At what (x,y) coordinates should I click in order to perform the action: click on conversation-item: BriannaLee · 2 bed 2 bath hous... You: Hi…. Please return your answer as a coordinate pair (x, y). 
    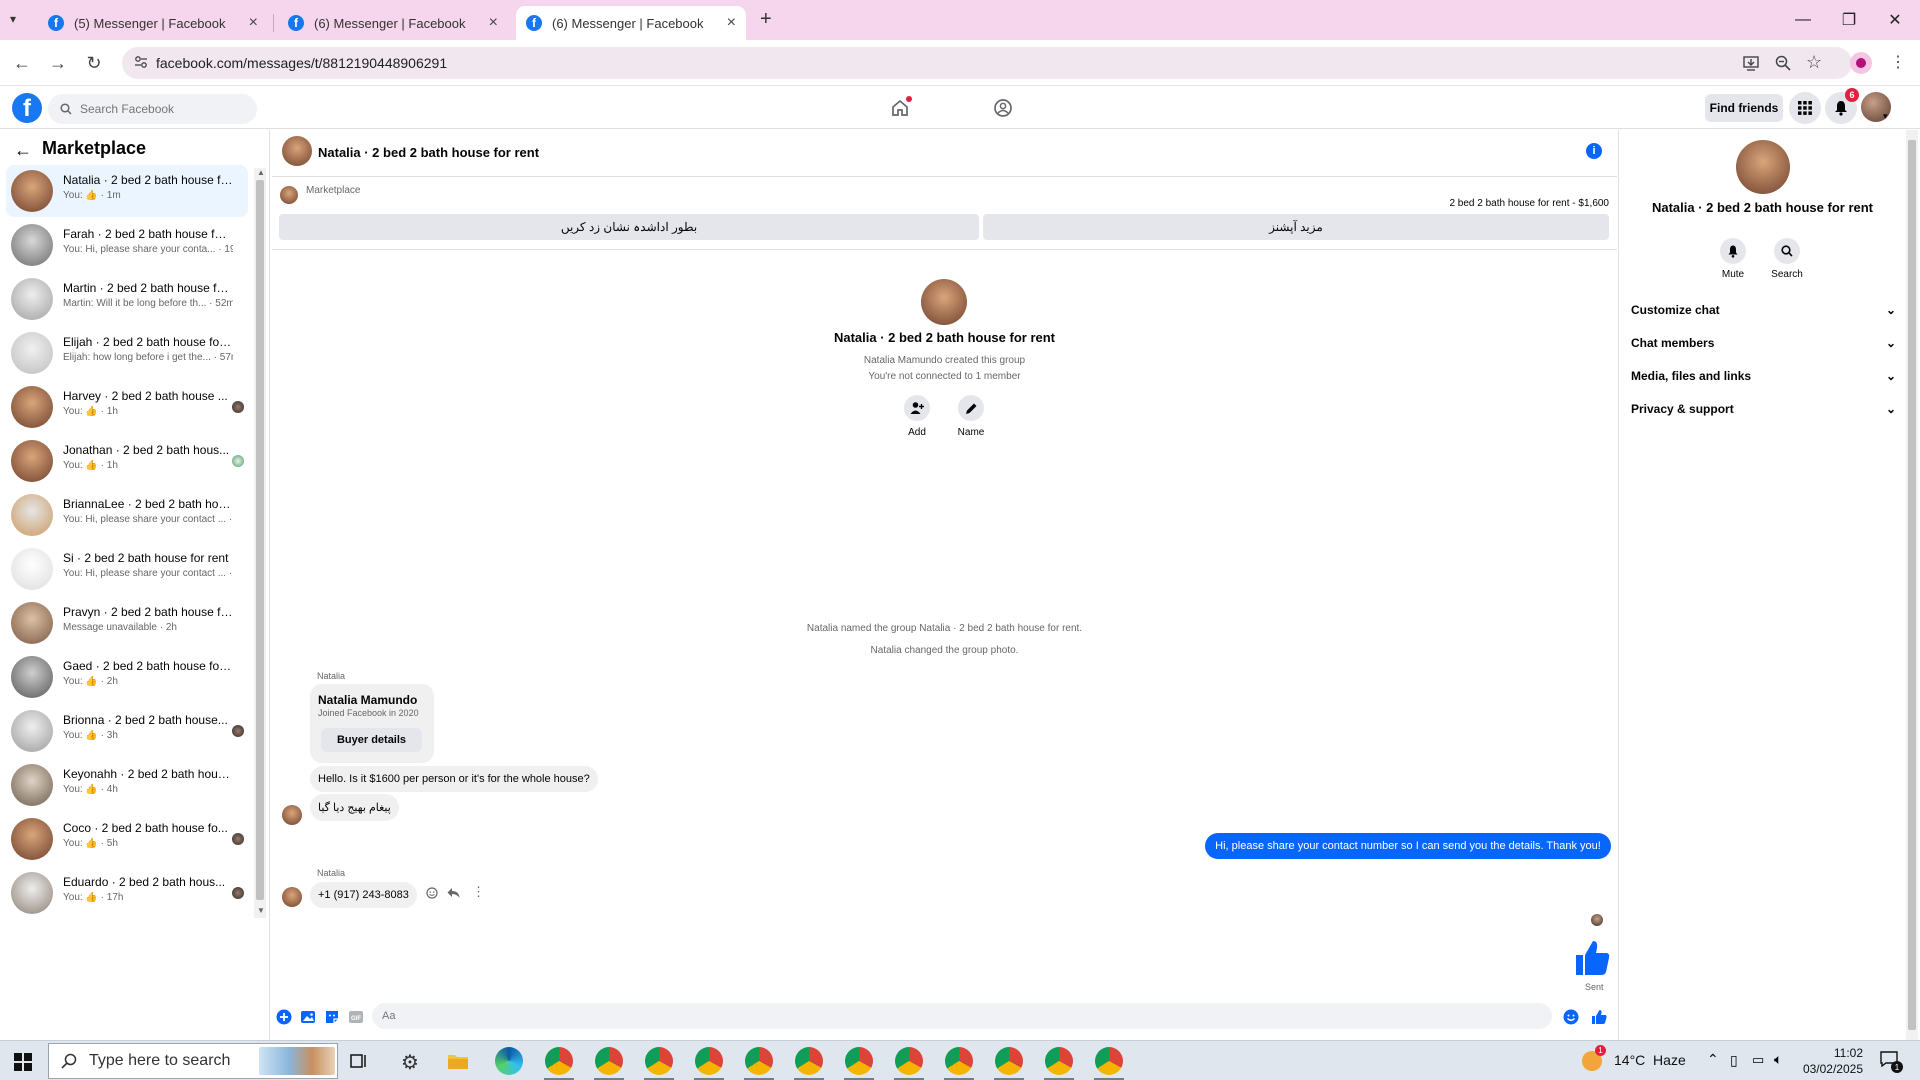
    Looking at the image, I should click on (127, 515).